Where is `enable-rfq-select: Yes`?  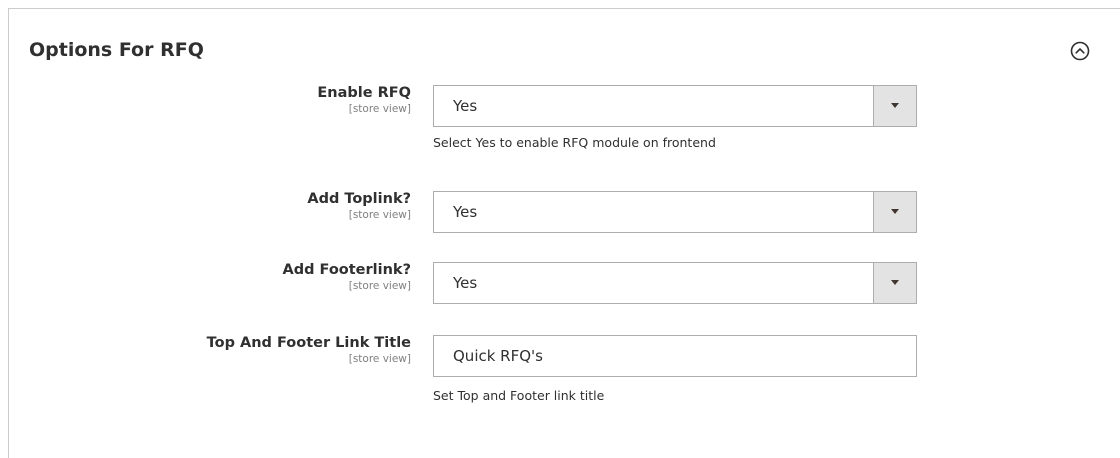
enable-rfq-select: Yes is located at coordinates (675, 106).